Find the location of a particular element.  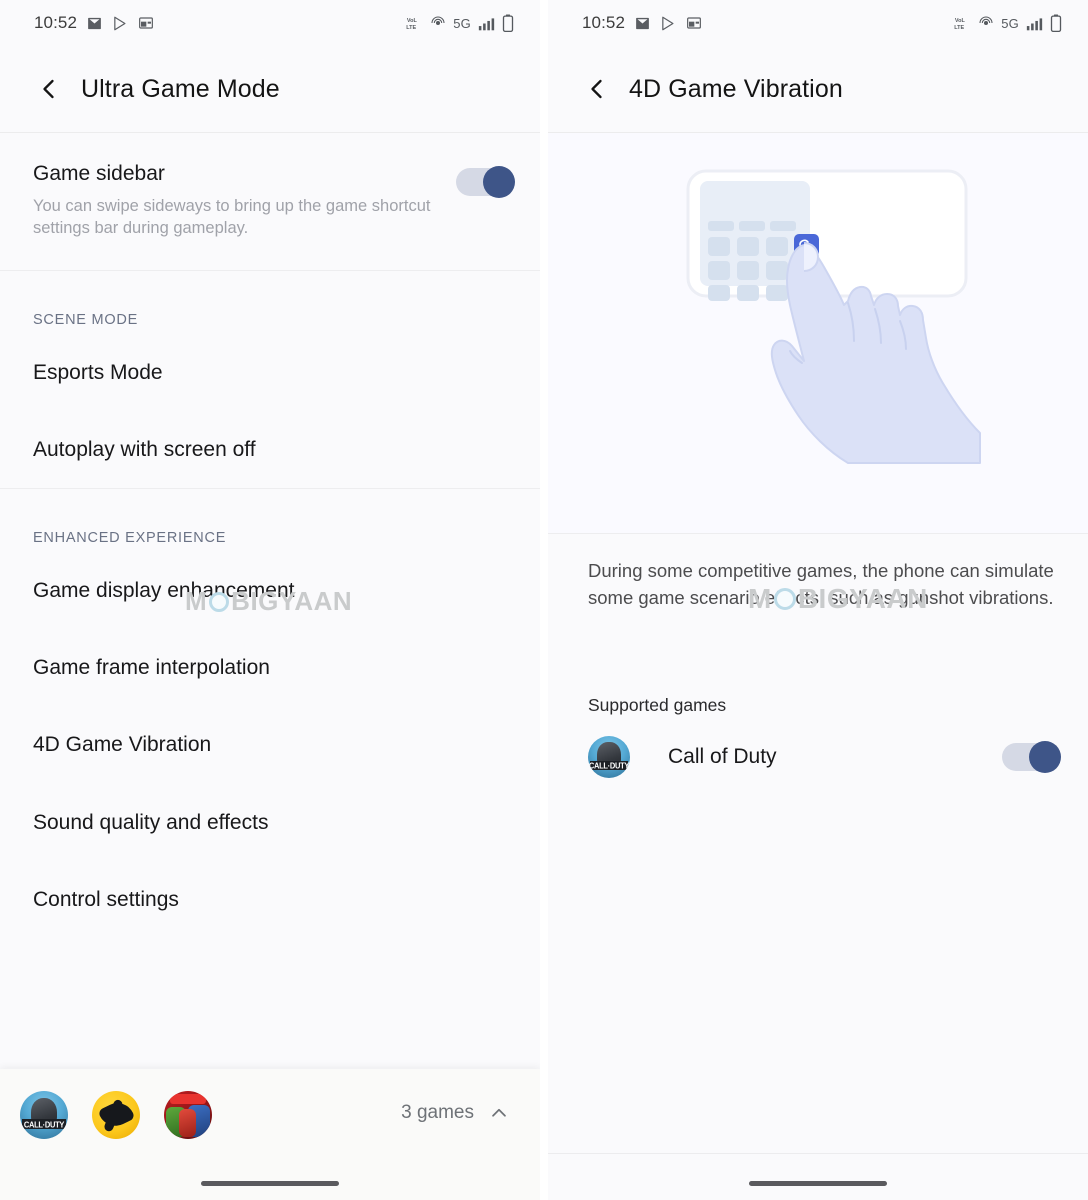

marvel-char-red is located at coordinates (187, 1123).